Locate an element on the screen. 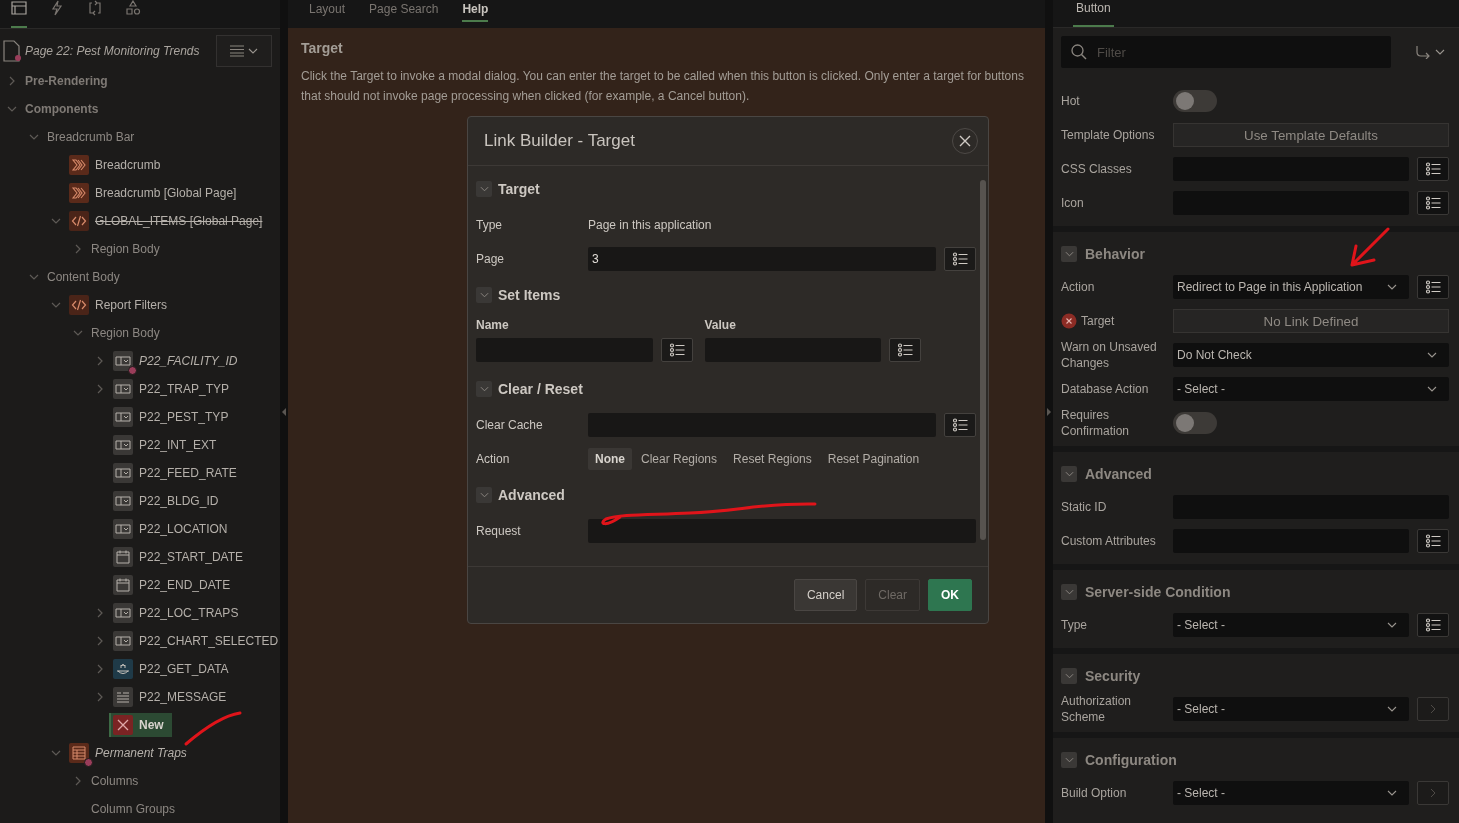 The height and width of the screenshot is (823, 1459). tree-item: Column Groups is located at coordinates (133, 809).